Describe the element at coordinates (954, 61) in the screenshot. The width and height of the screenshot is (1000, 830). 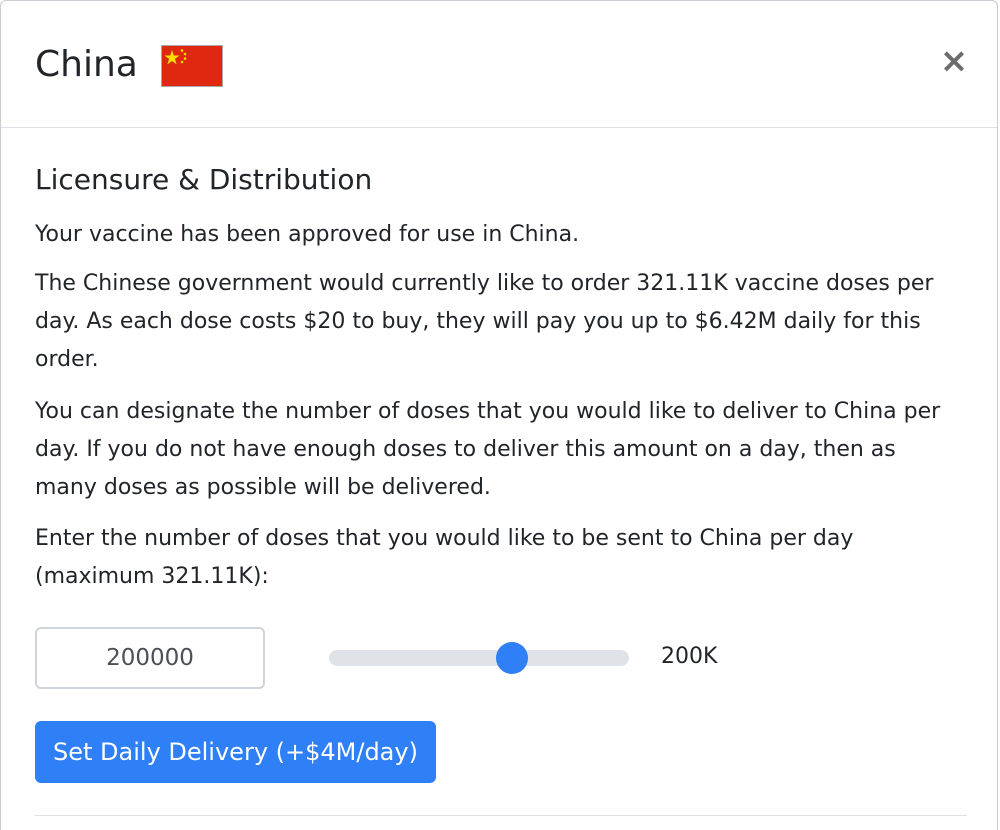
I see `close-icon: ×` at that location.